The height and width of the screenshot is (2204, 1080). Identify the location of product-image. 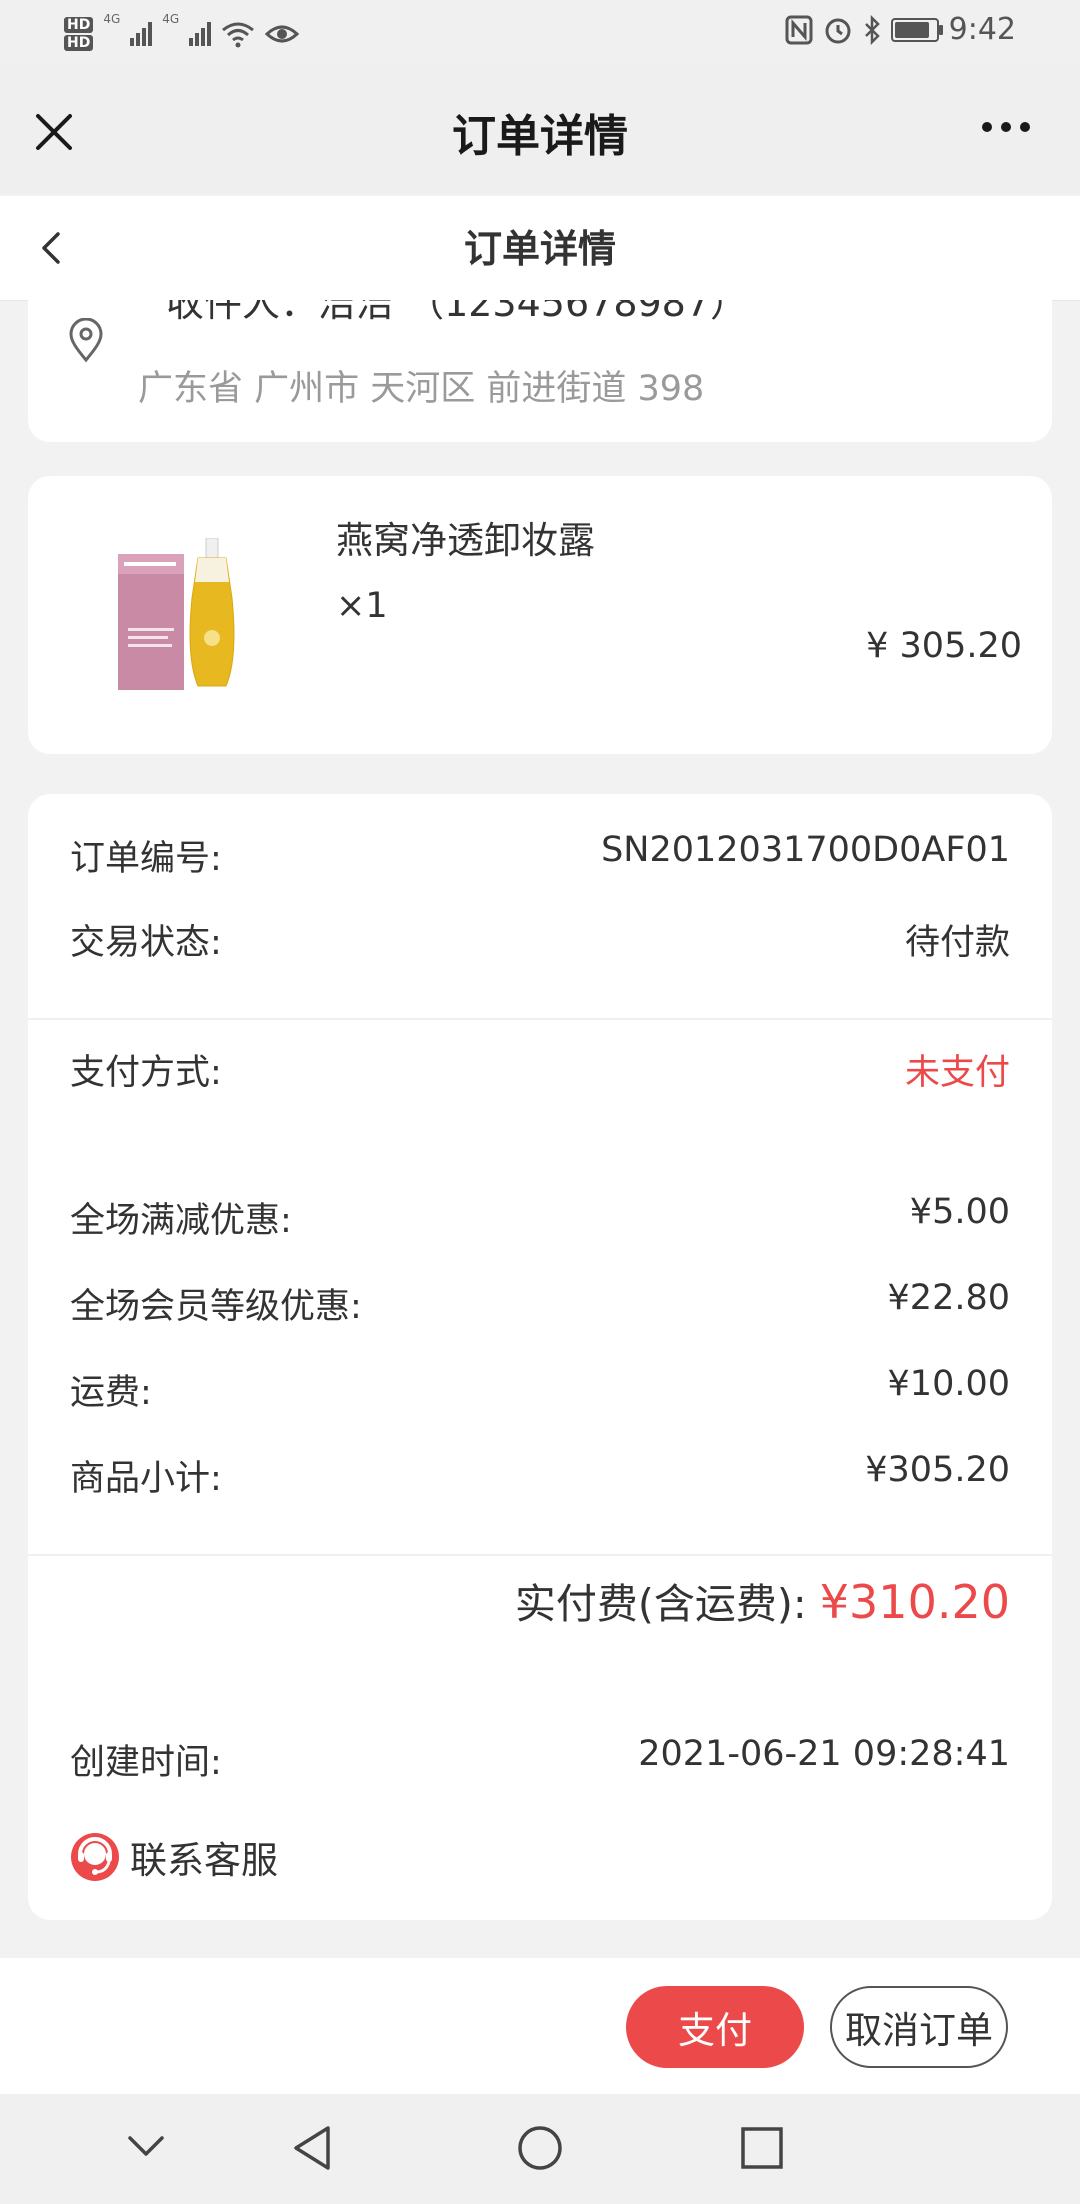
(176, 614).